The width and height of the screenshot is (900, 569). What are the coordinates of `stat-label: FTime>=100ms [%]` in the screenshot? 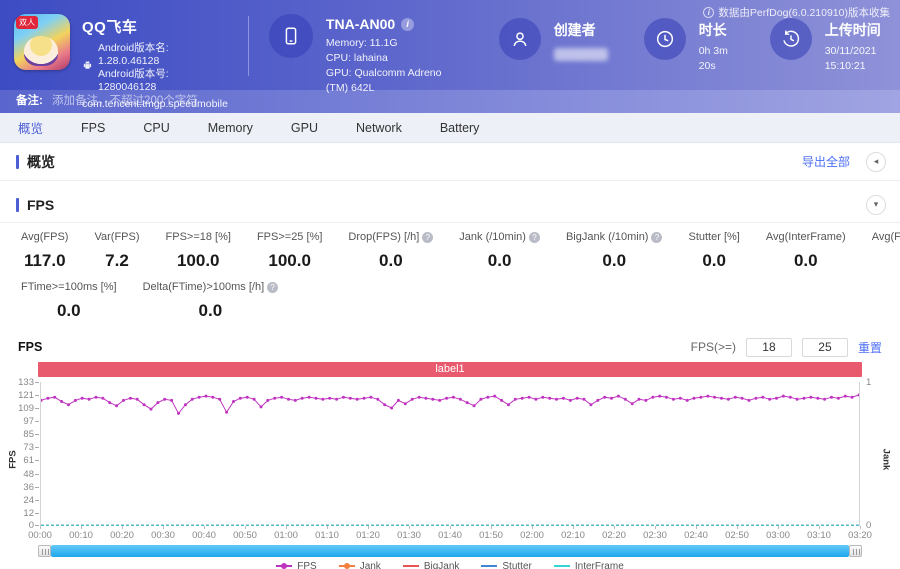 It's located at (69, 287).